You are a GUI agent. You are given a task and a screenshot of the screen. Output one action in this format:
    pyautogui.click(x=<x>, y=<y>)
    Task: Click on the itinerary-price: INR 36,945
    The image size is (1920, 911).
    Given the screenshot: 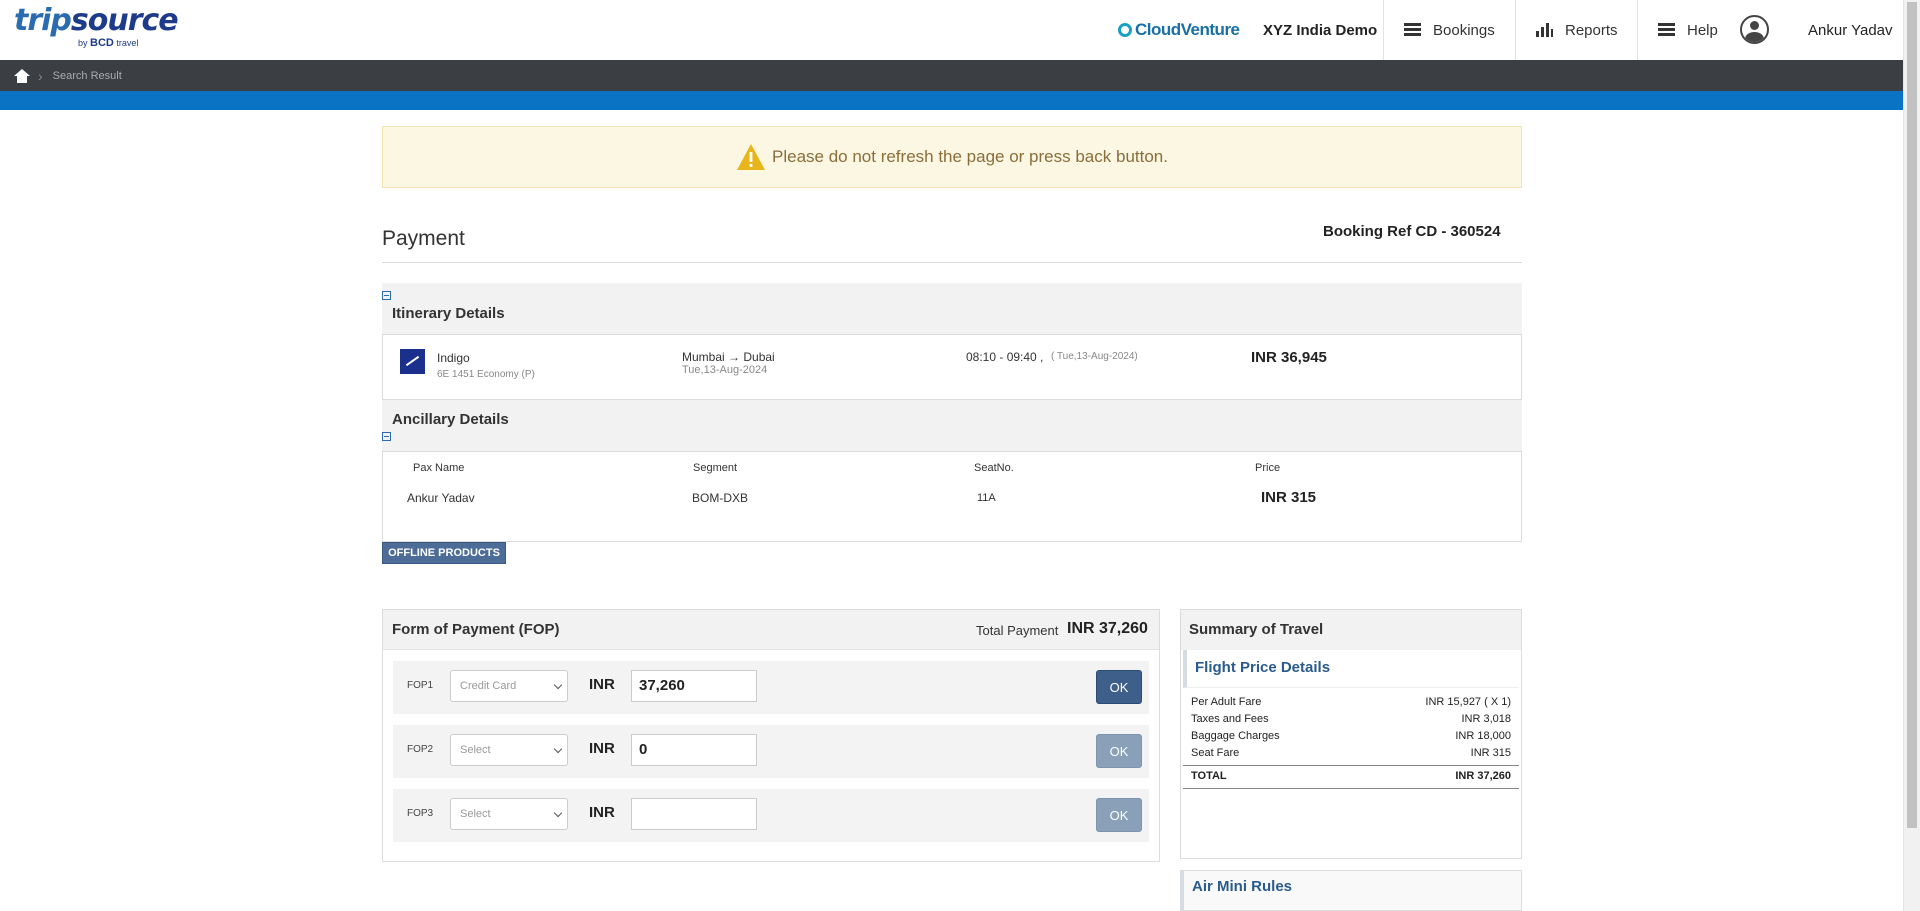 What is the action you would take?
    pyautogui.click(x=1289, y=357)
    